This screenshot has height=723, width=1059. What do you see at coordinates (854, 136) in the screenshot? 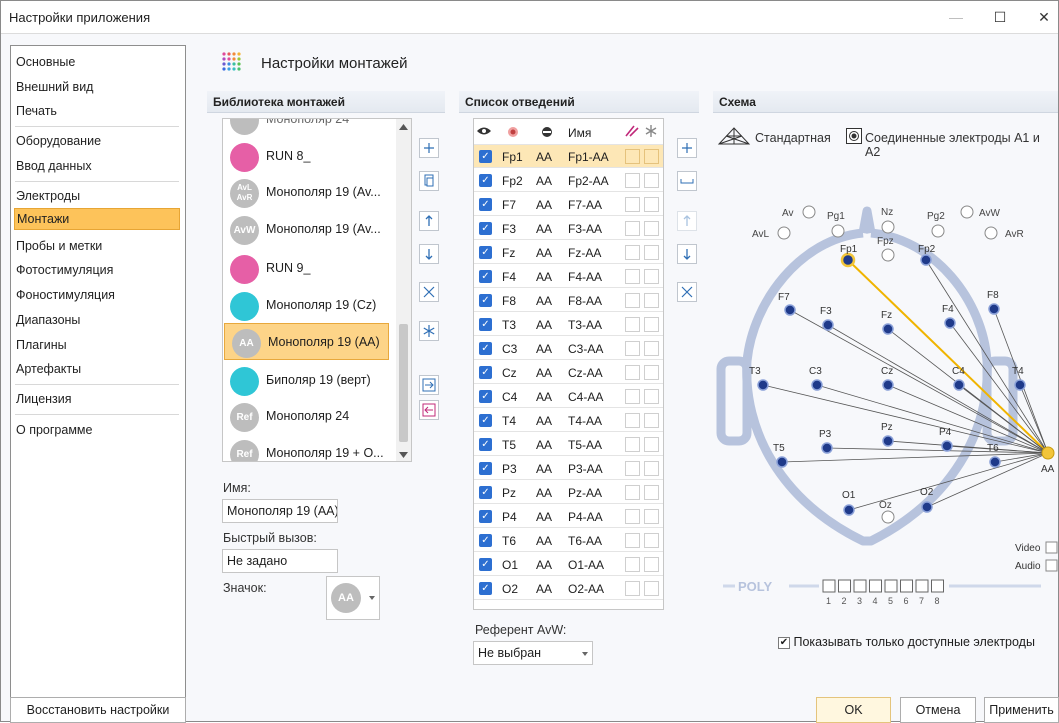
I see `radio-selected-icon` at bounding box center [854, 136].